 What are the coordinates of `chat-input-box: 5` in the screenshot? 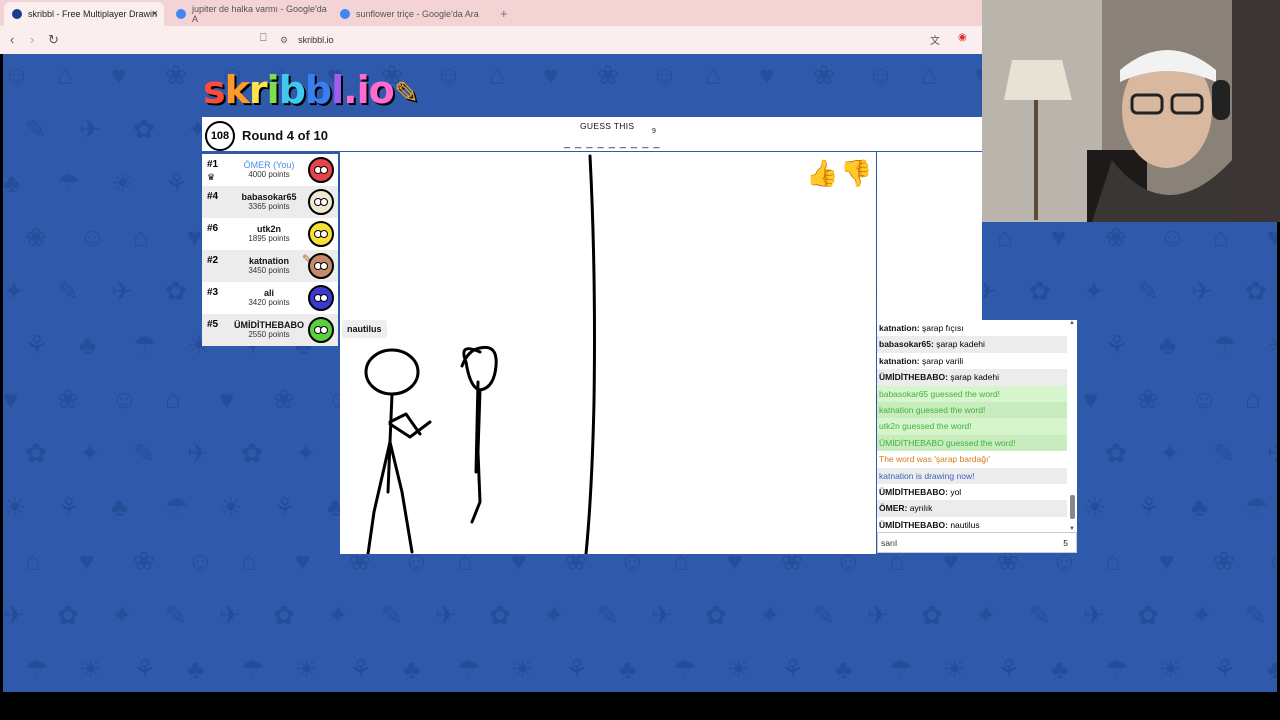 It's located at (977, 542).